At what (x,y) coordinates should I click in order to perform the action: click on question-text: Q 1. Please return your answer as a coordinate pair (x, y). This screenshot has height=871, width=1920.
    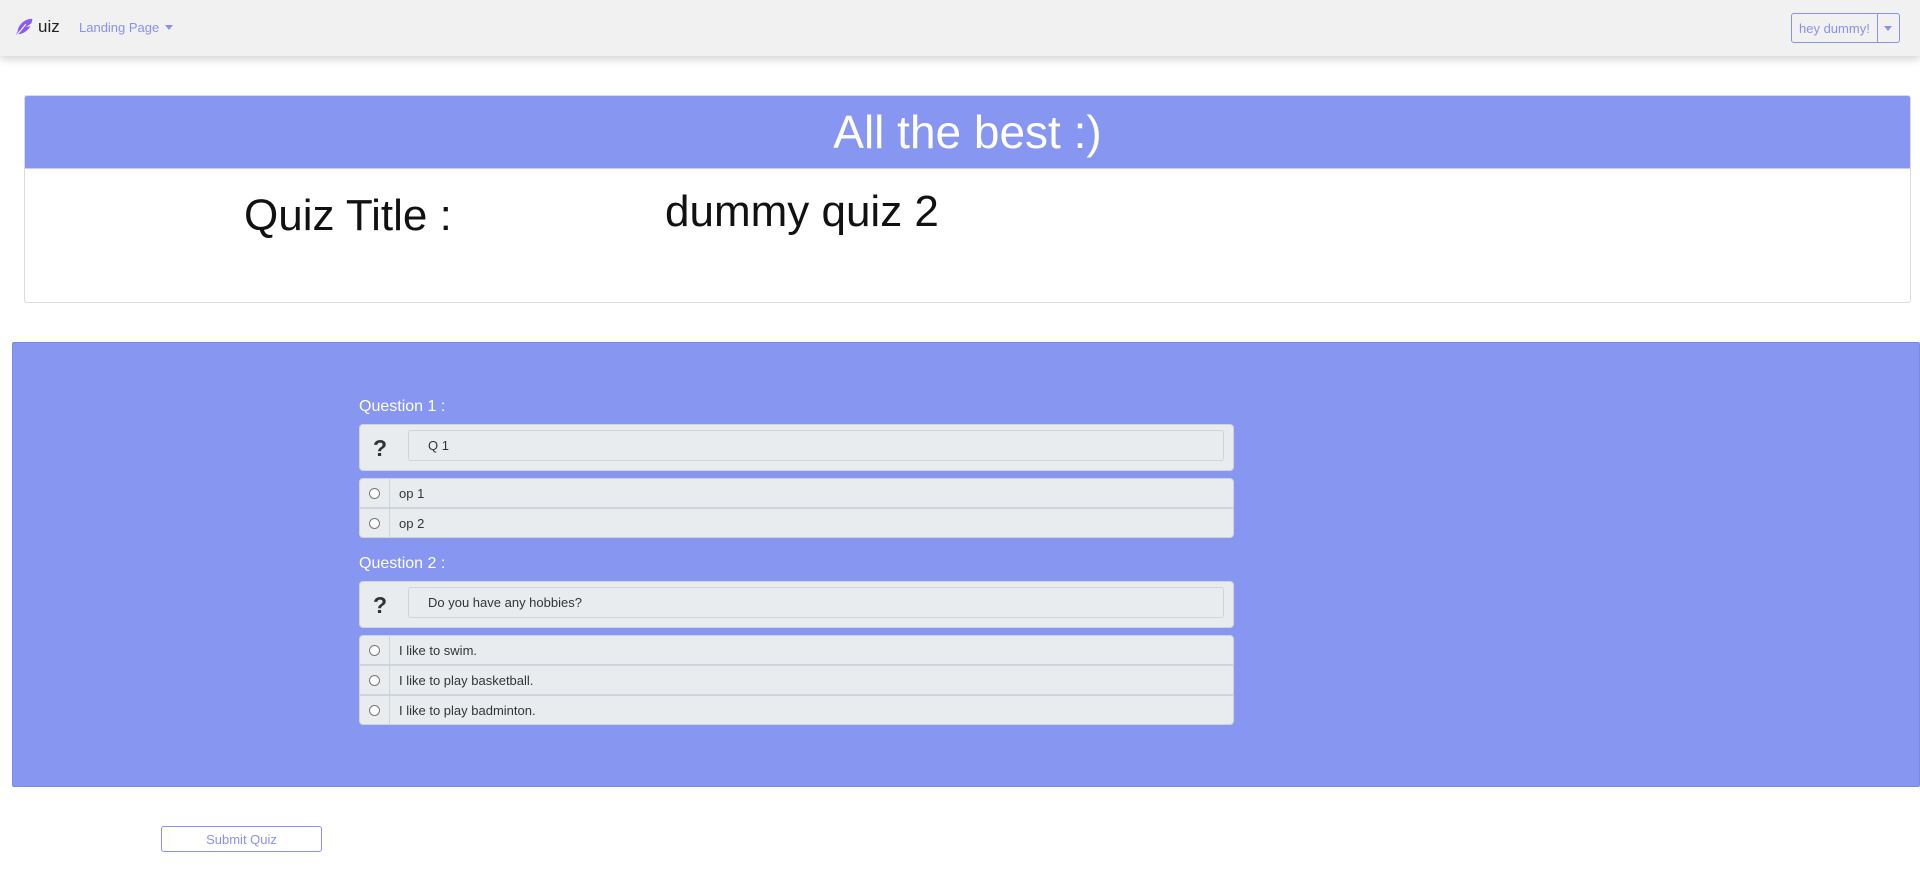
    Looking at the image, I should click on (816, 445).